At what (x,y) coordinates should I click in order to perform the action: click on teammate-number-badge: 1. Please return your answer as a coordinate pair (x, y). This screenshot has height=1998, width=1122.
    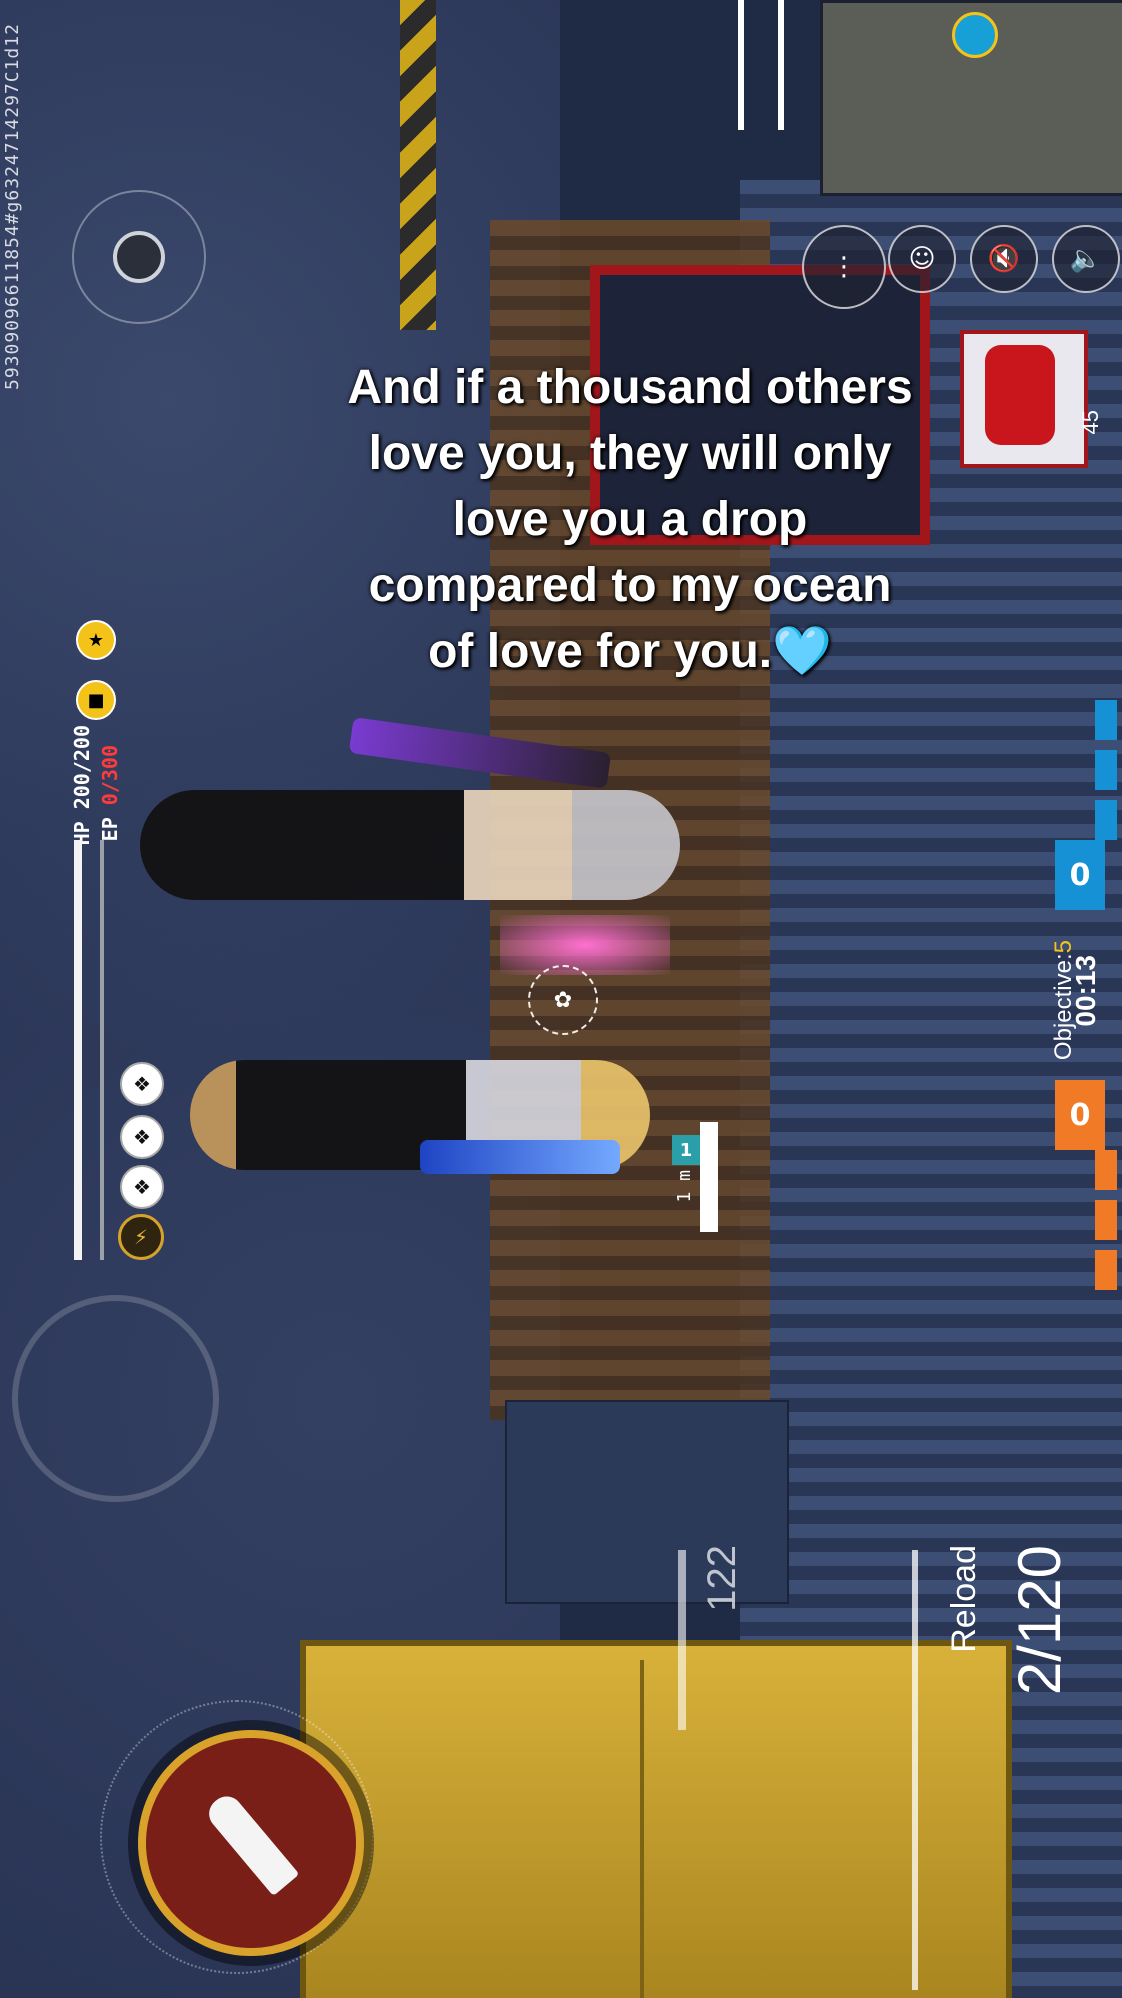
    Looking at the image, I should click on (686, 1150).